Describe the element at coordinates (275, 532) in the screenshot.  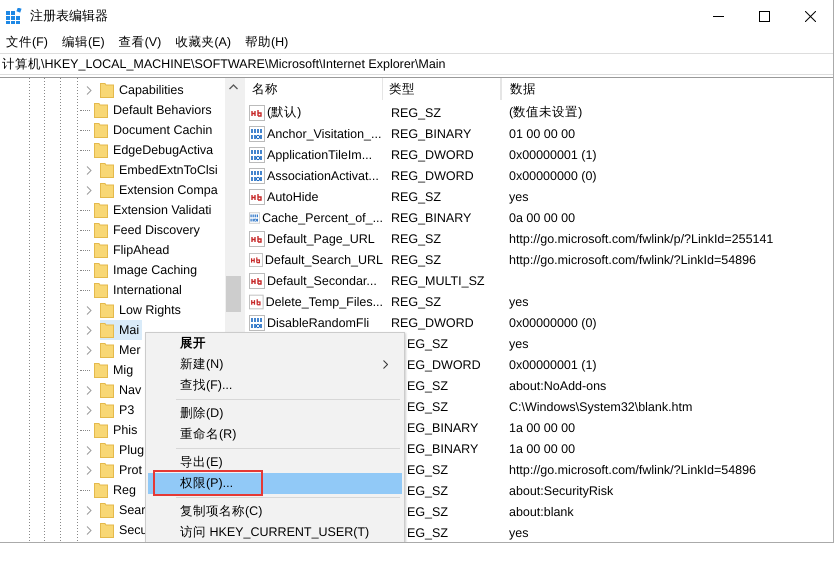
I see `context-menu-item: 访问 HKEY_CURRENT_USER(T)` at that location.